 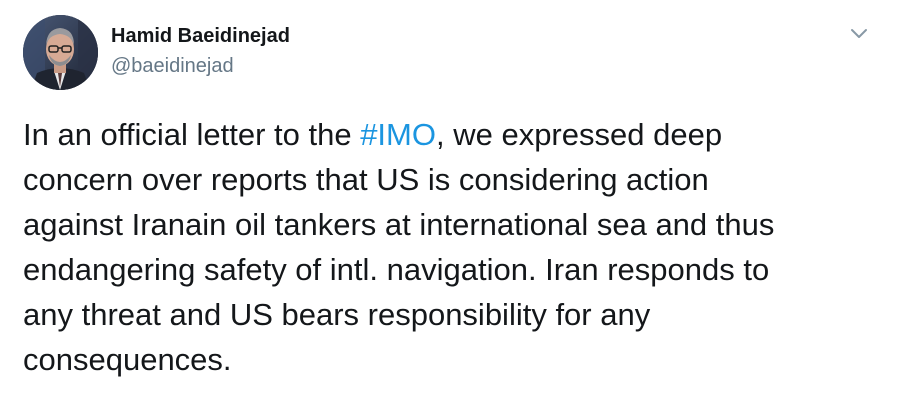 I want to click on author-handle: @baeidinejad, so click(x=172, y=66).